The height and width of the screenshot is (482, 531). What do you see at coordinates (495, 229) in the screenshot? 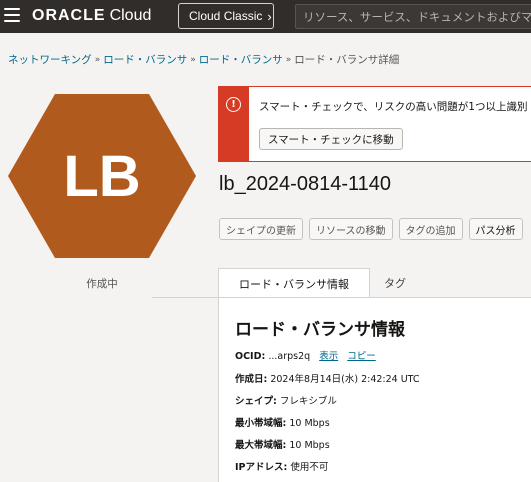
I see `path-analysis-button: パス分析` at bounding box center [495, 229].